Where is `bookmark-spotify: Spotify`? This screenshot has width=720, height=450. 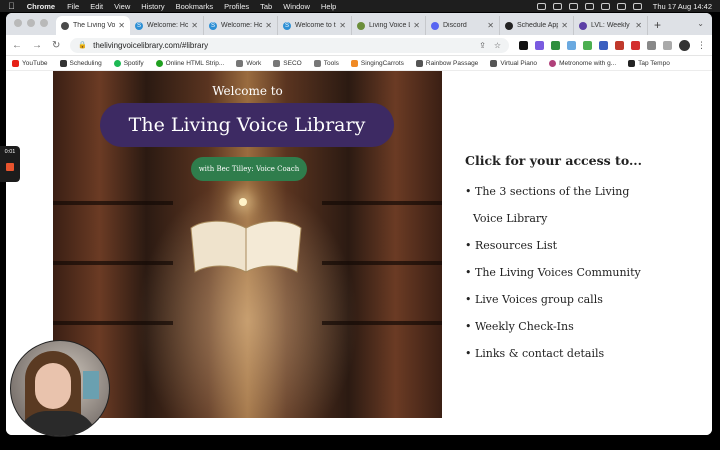 bookmark-spotify: Spotify is located at coordinates (128, 63).